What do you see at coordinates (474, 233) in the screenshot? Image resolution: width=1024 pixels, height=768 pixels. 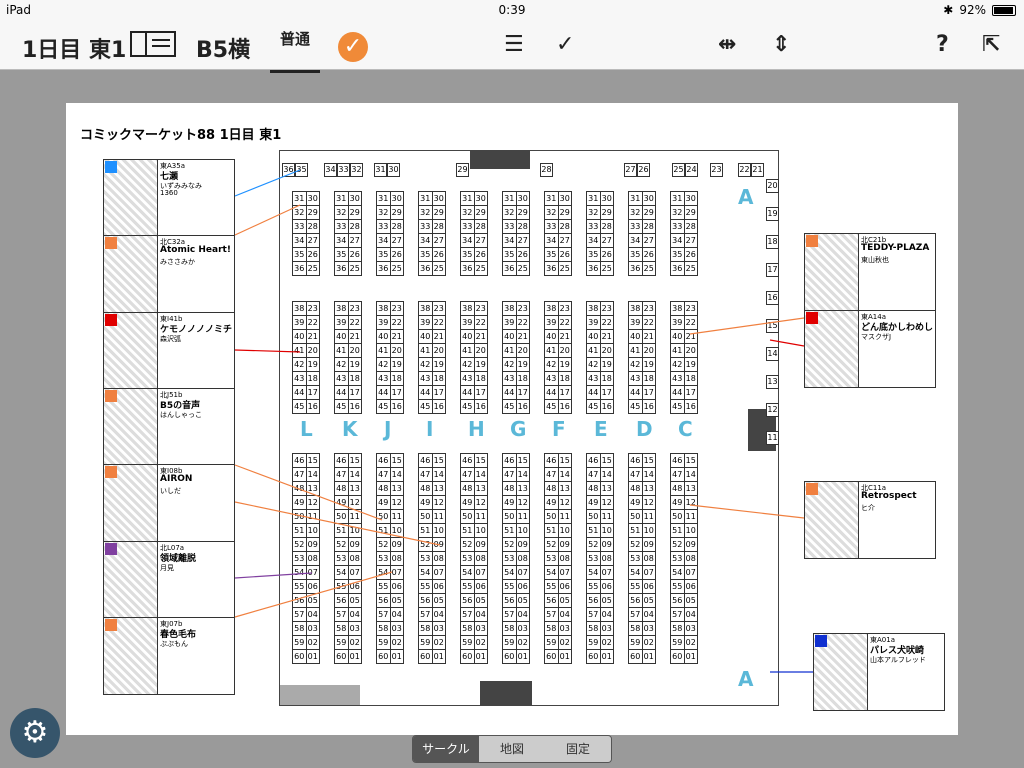 I see `block-H-section-0: 31 30 32 29 33 28 34 27 35 26 36 25` at bounding box center [474, 233].